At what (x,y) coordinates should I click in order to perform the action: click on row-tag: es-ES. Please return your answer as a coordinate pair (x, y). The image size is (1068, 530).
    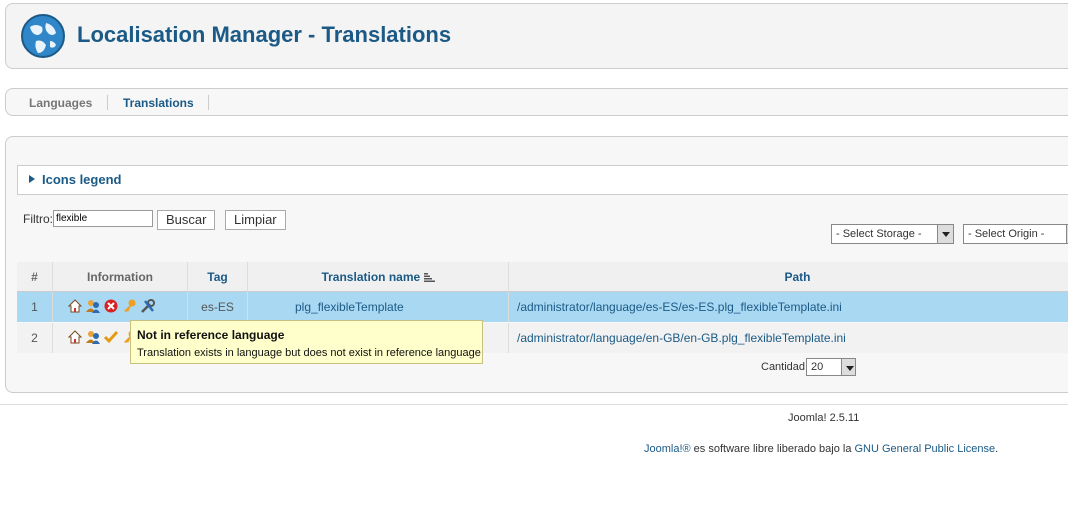
    Looking at the image, I should click on (218, 307).